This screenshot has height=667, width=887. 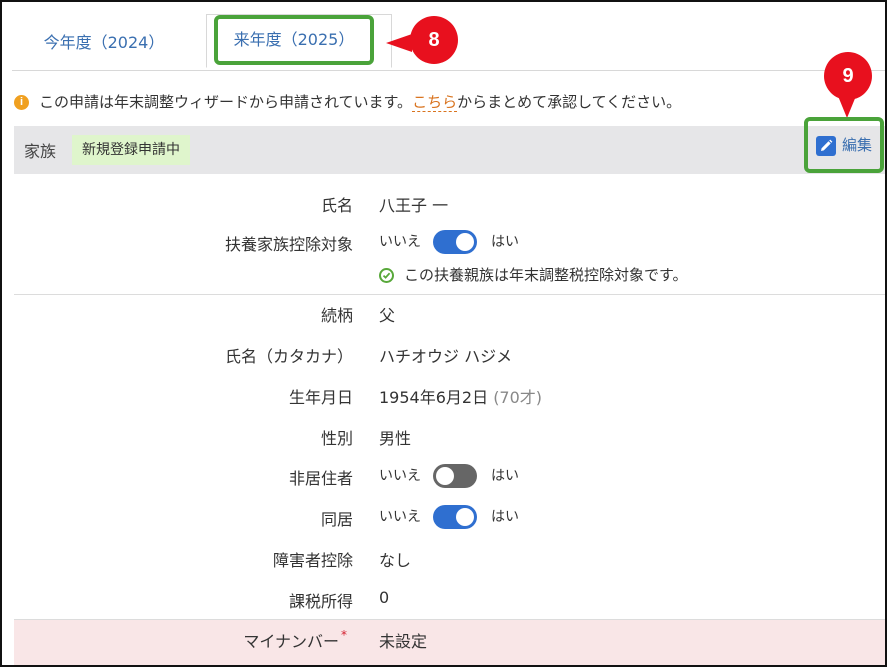 I want to click on disability-value: なし, so click(x=395, y=560).